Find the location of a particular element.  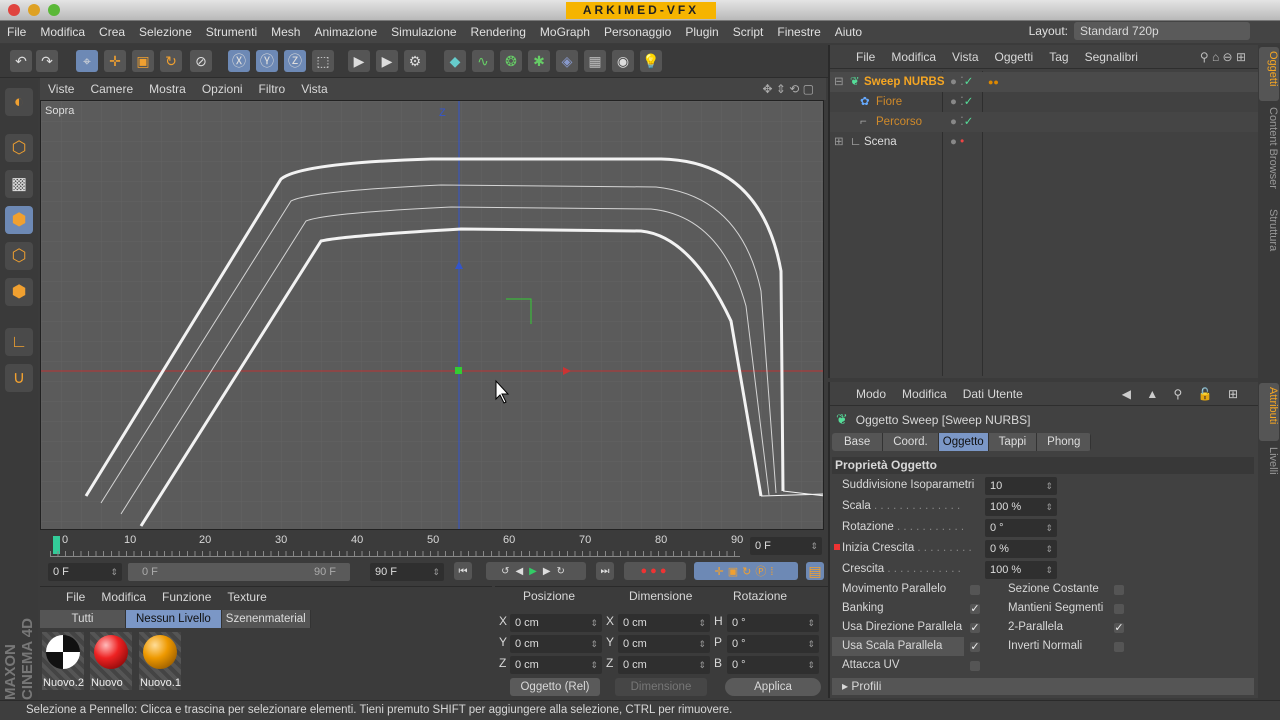

scale-tool-icon: ▣ is located at coordinates (143, 61).